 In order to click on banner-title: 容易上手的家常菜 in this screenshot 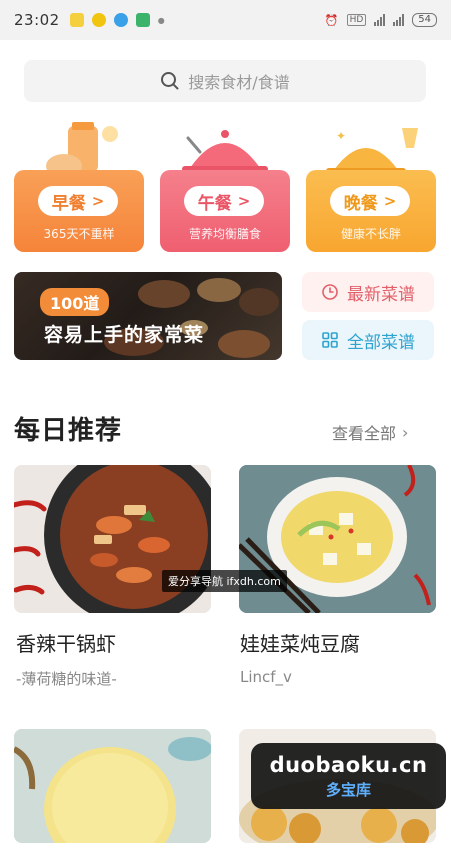, I will do `click(124, 335)`.